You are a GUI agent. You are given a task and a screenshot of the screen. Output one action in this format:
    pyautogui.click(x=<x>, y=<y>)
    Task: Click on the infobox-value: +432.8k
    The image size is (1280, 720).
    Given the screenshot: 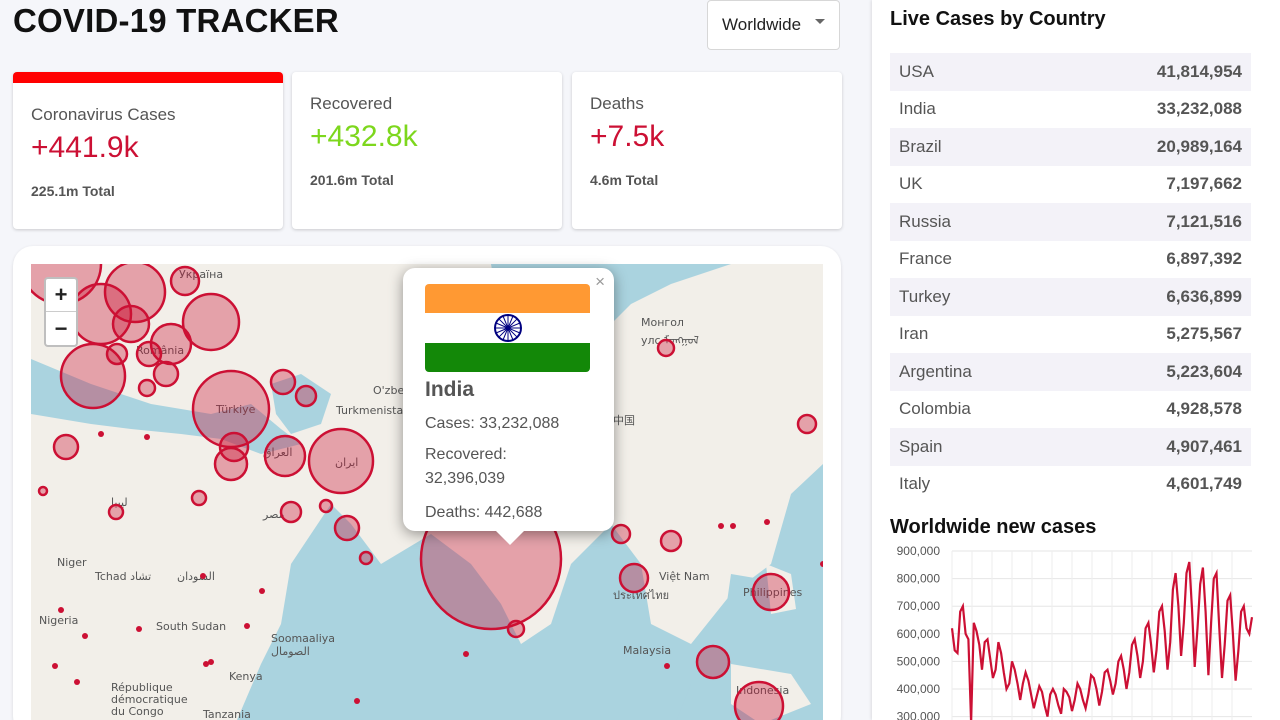 What is the action you would take?
    pyautogui.click(x=364, y=136)
    